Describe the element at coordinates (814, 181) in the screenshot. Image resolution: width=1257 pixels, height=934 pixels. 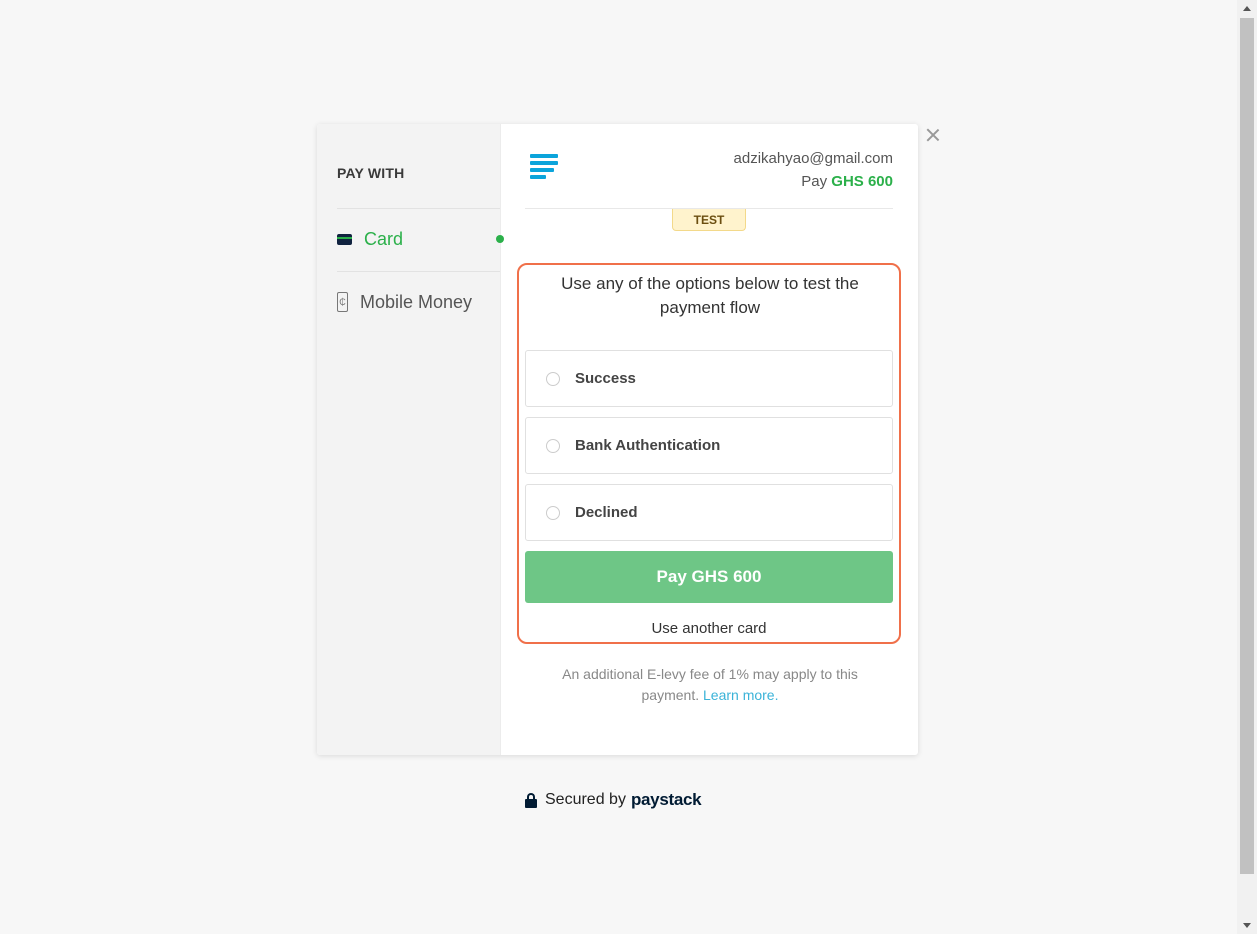
I see `pay-prefix: Pay` at that location.